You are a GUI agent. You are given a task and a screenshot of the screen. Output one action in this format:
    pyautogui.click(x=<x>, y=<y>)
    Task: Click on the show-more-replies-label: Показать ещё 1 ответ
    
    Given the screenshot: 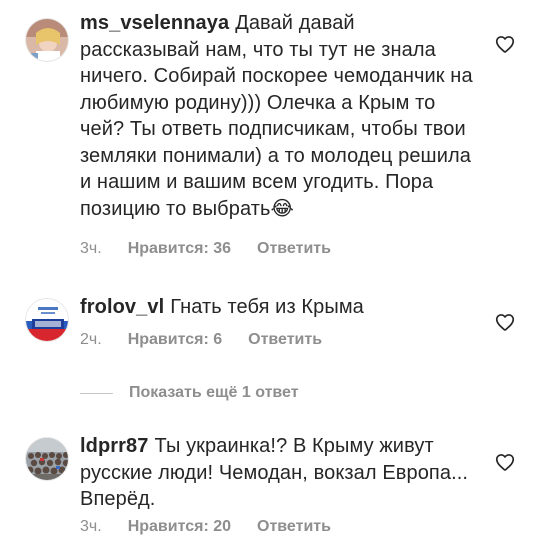 What is the action you would take?
    pyautogui.click(x=214, y=393)
    